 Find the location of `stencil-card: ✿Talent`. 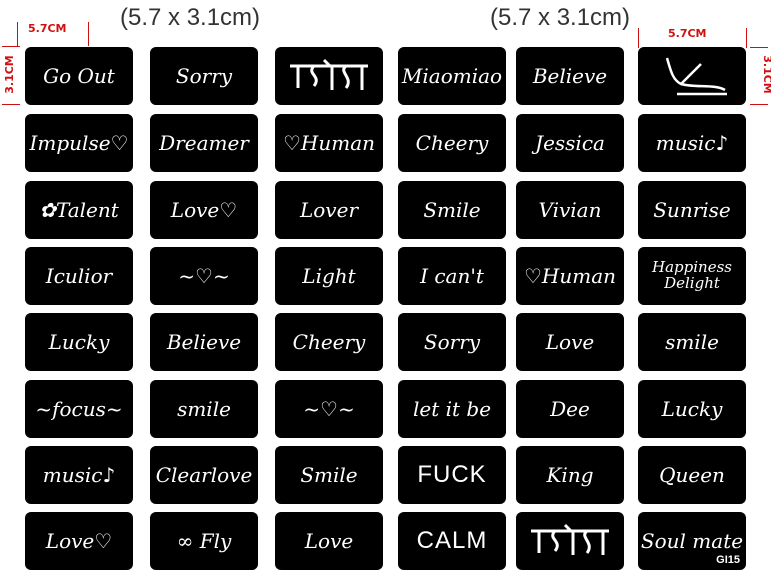

stencil-card: ✿Talent is located at coordinates (79, 210).